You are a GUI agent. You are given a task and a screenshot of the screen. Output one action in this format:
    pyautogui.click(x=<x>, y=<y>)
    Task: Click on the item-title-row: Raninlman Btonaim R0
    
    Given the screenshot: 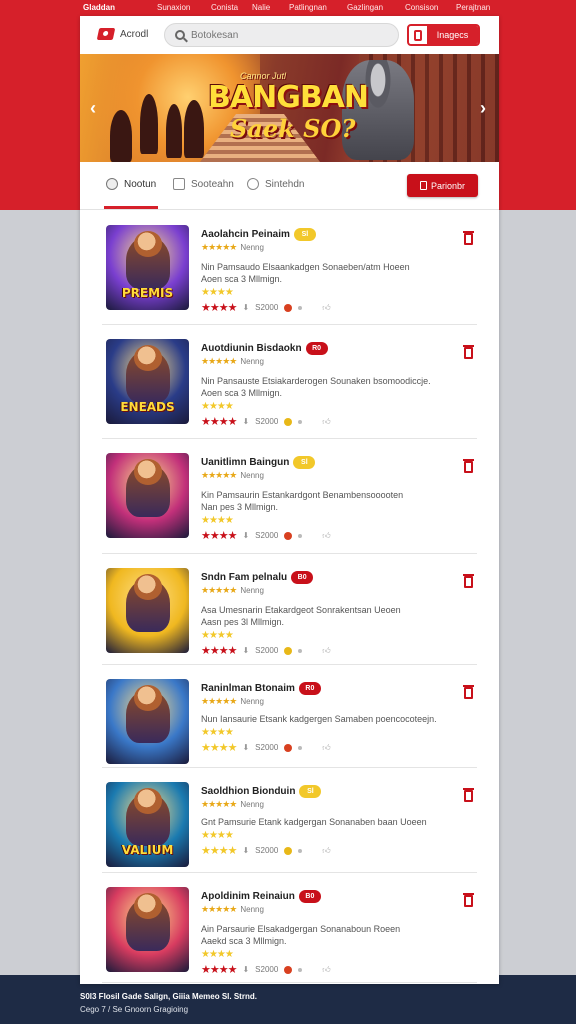 What is the action you would take?
    pyautogui.click(x=261, y=688)
    